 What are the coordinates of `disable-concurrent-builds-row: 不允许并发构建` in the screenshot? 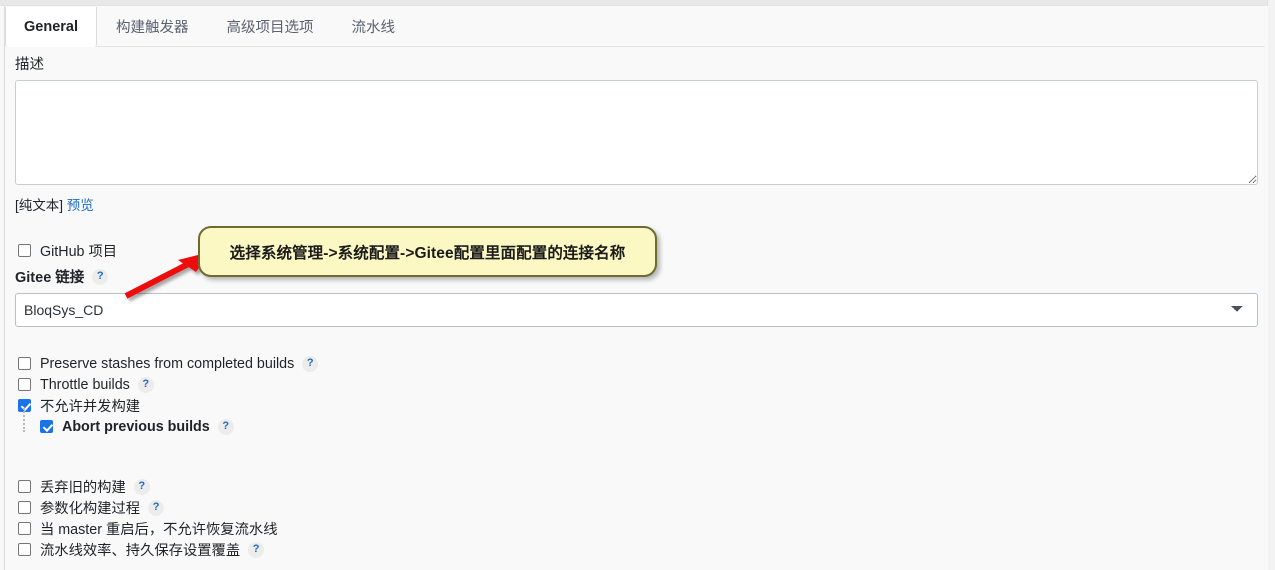 It's located at (642, 405).